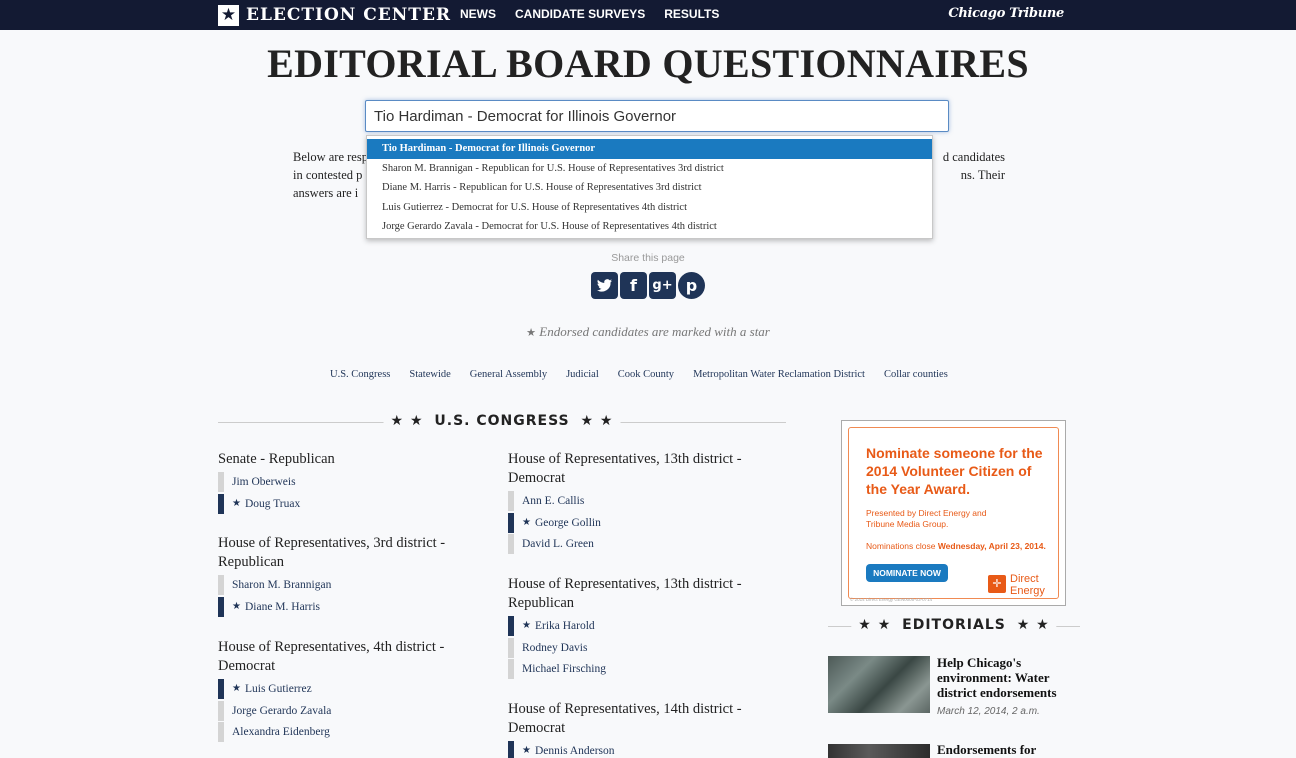 This screenshot has width=1296, height=758. What do you see at coordinates (281, 732) in the screenshot?
I see `candidate-name: Alexandra Eidenberg` at bounding box center [281, 732].